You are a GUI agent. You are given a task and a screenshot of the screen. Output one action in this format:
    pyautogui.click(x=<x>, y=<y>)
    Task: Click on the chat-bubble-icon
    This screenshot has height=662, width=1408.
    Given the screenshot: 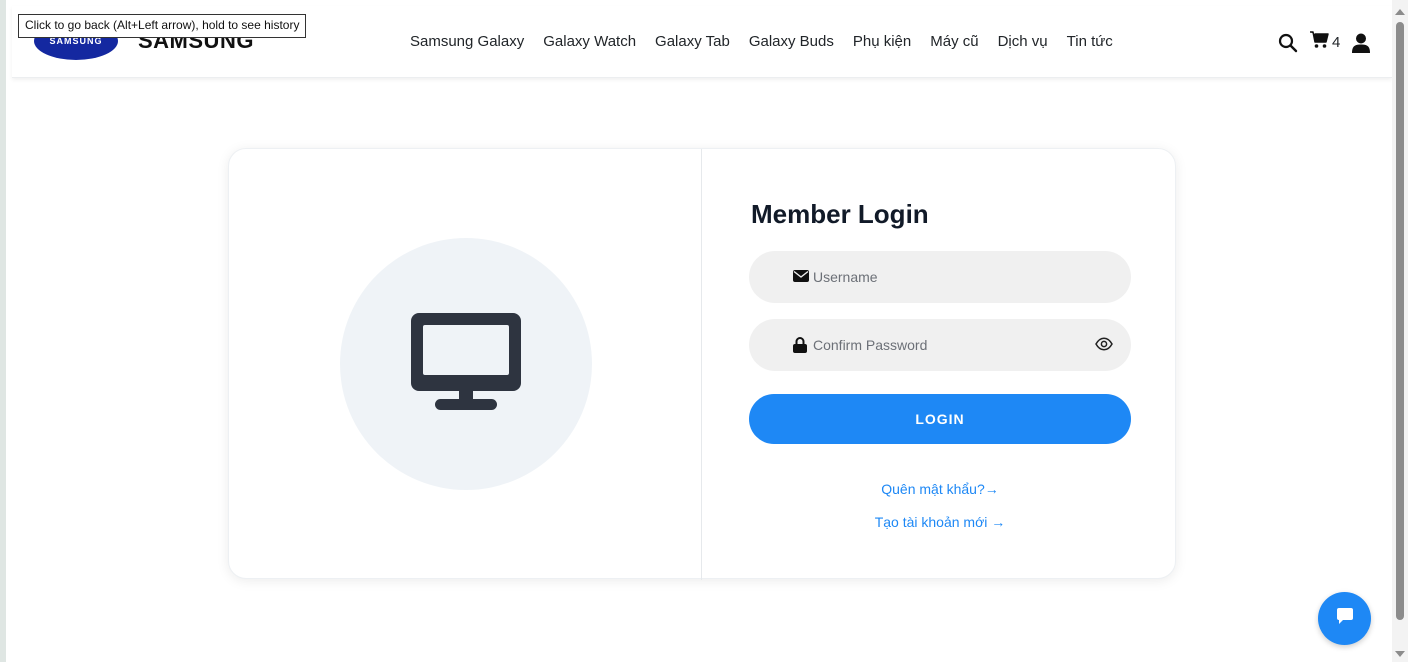 What is the action you would take?
    pyautogui.click(x=1345, y=618)
    